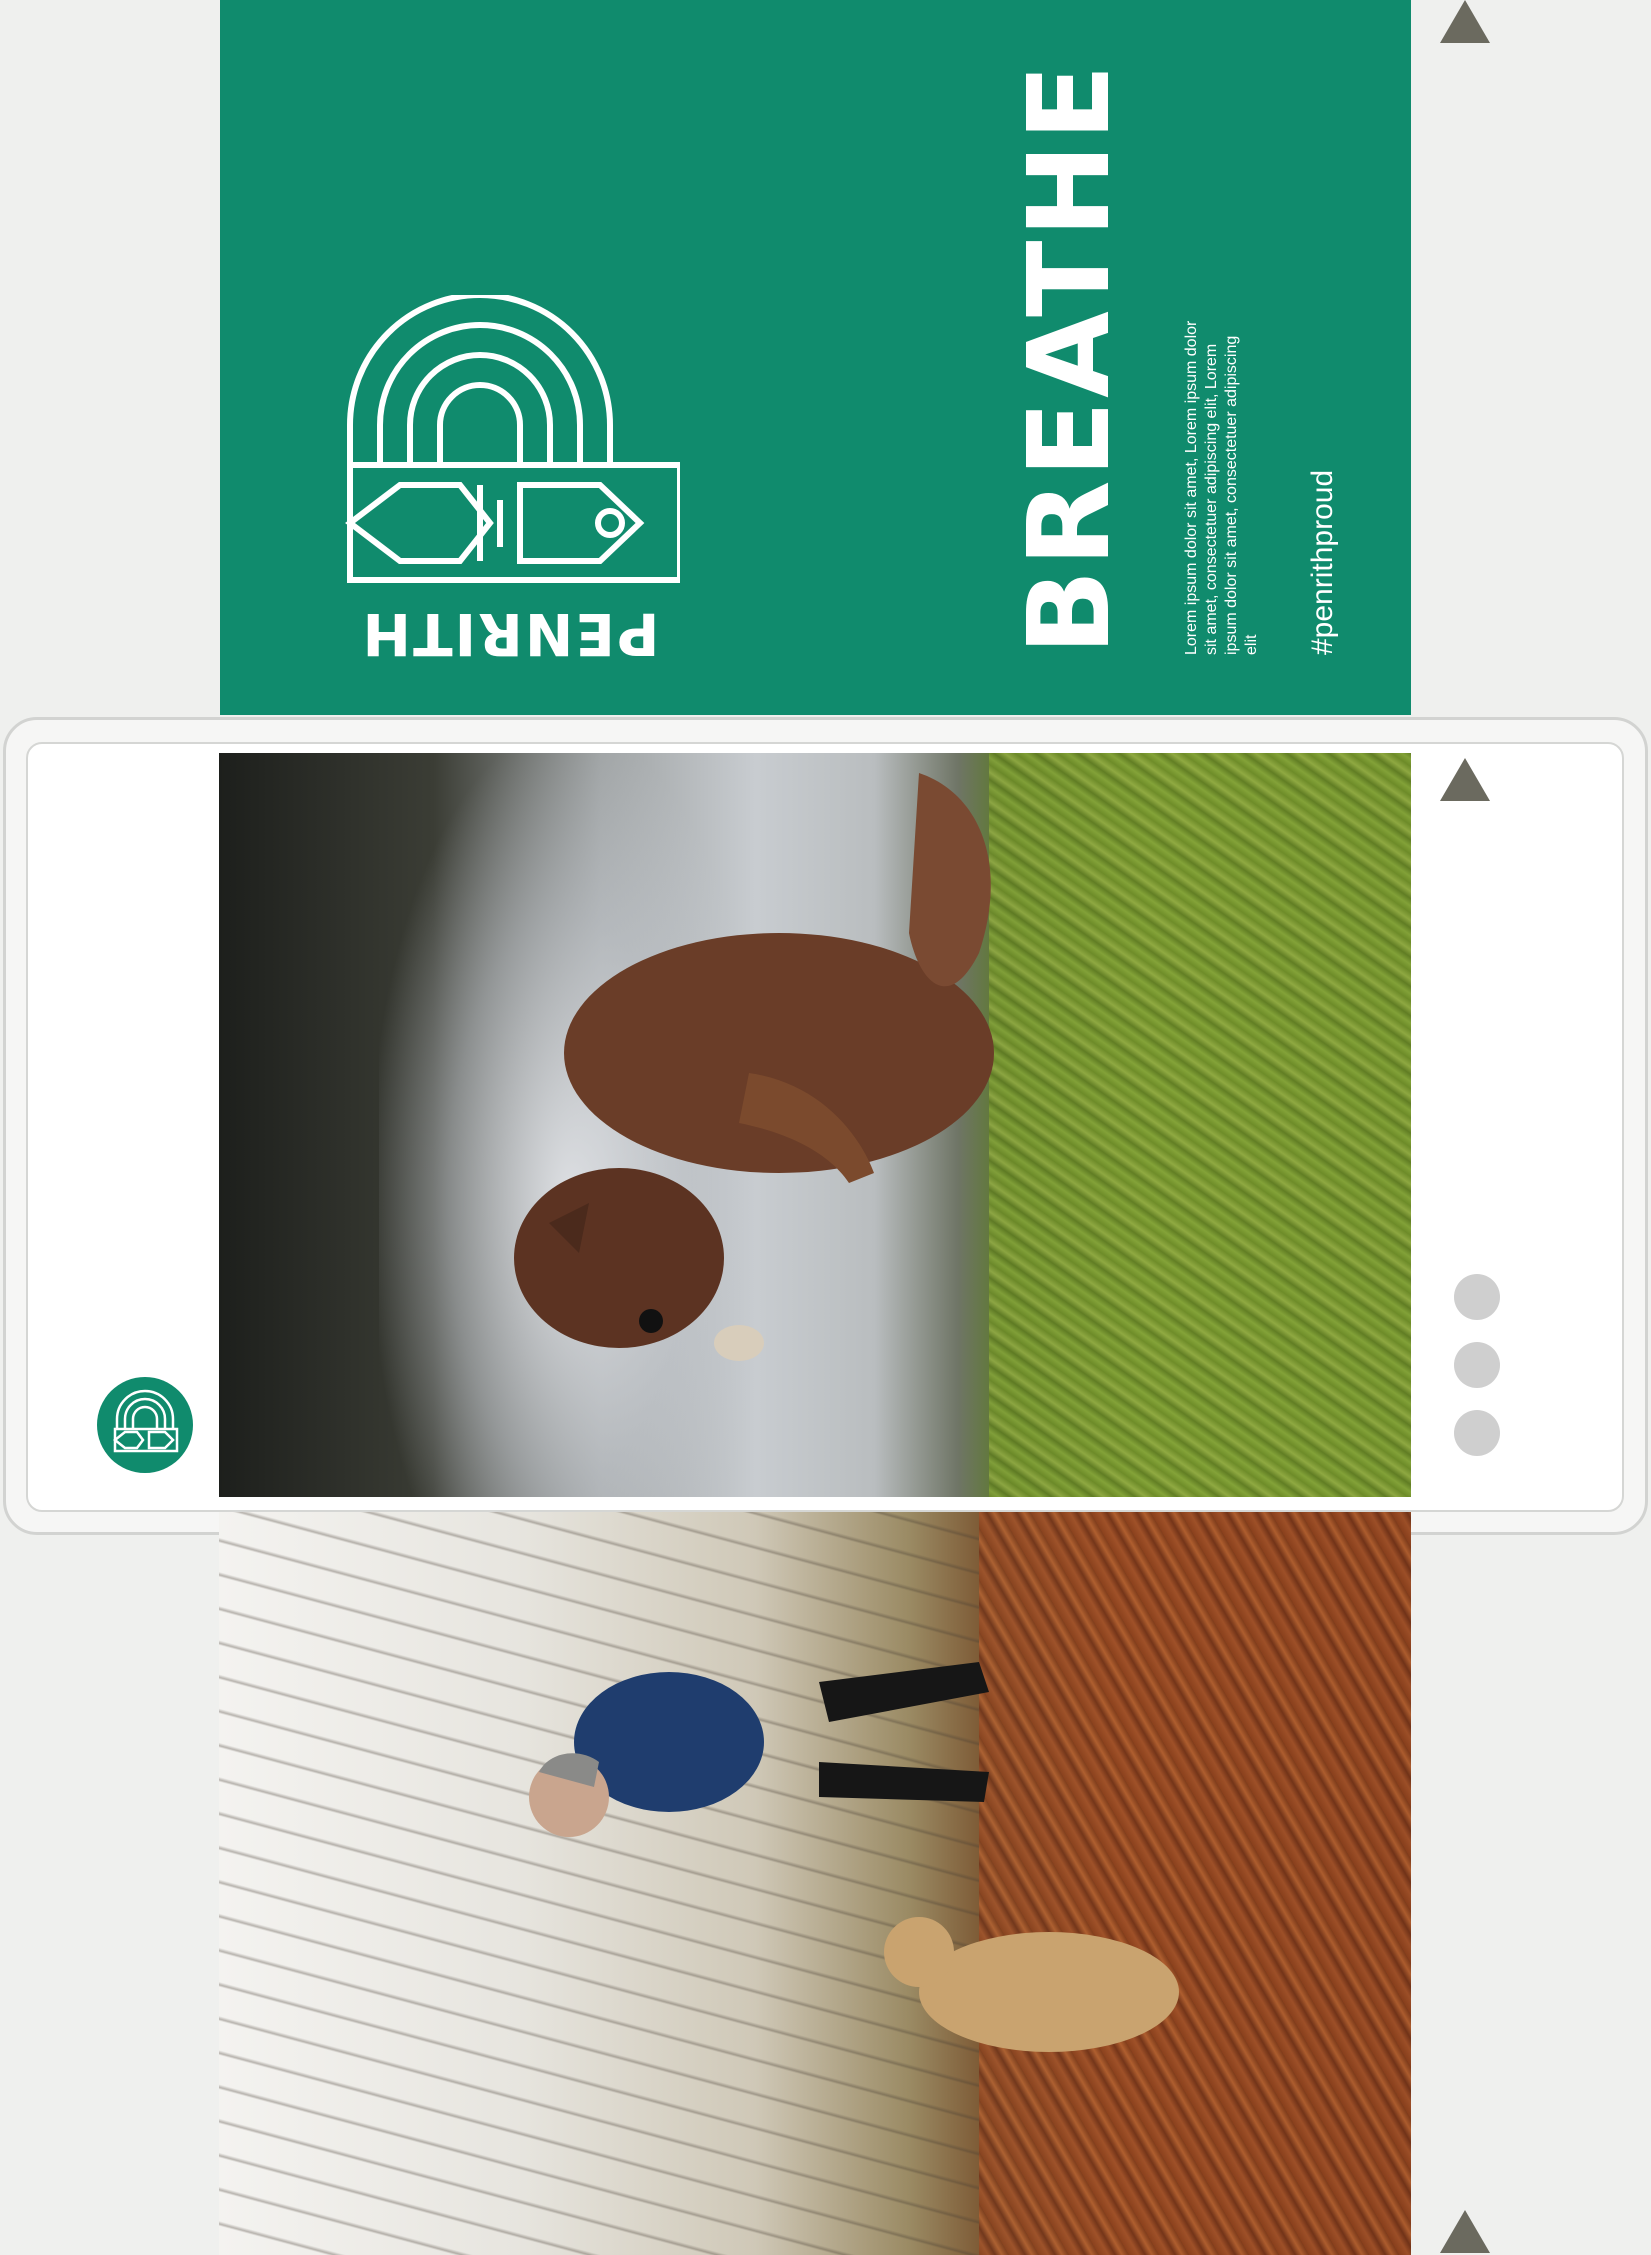 The height and width of the screenshot is (2255, 1651). I want to click on walker-and-dog, so click(854, 1857).